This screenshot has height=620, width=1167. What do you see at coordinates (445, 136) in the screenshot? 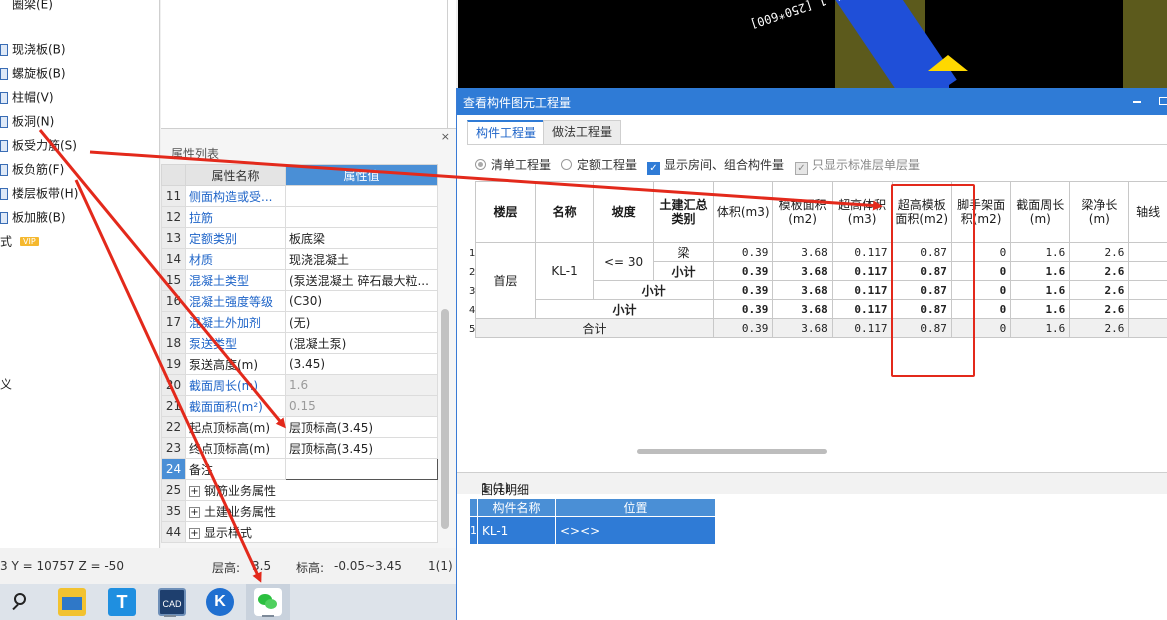
I see `close-icon: ×` at bounding box center [445, 136].